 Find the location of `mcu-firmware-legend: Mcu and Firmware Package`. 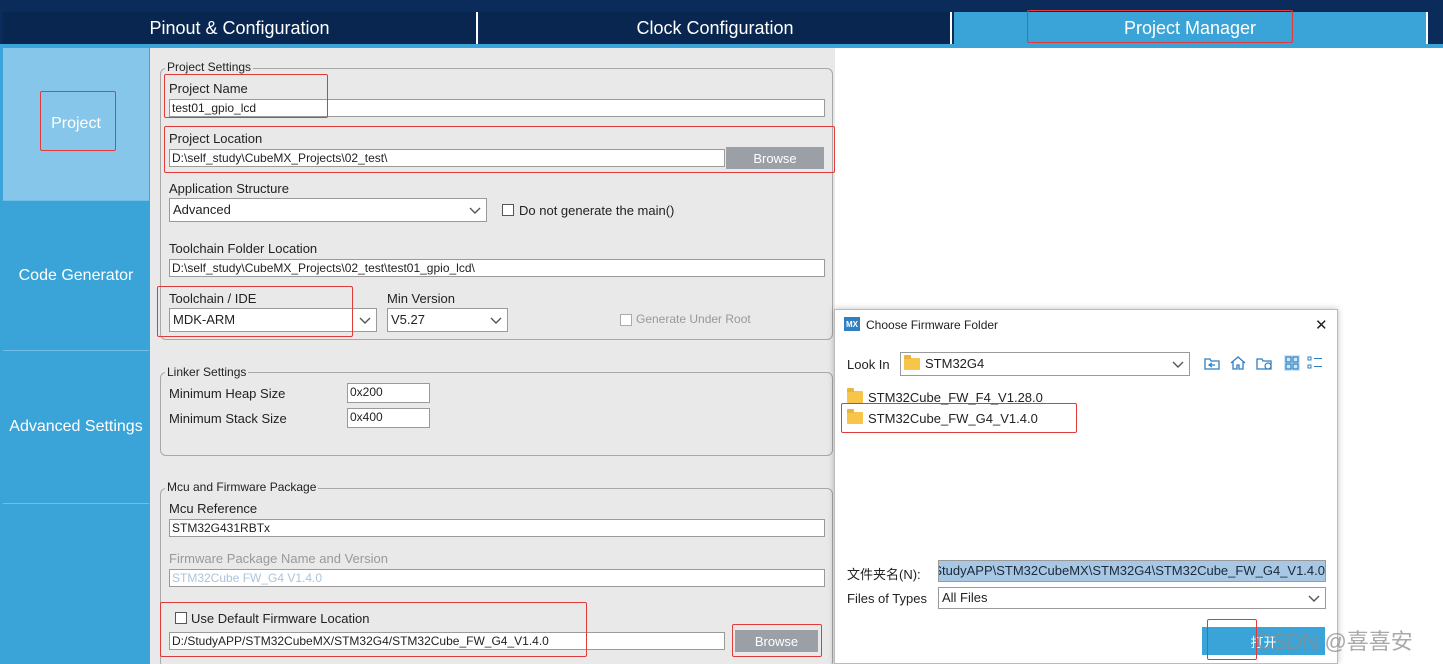

mcu-firmware-legend: Mcu and Firmware Package is located at coordinates (242, 487).